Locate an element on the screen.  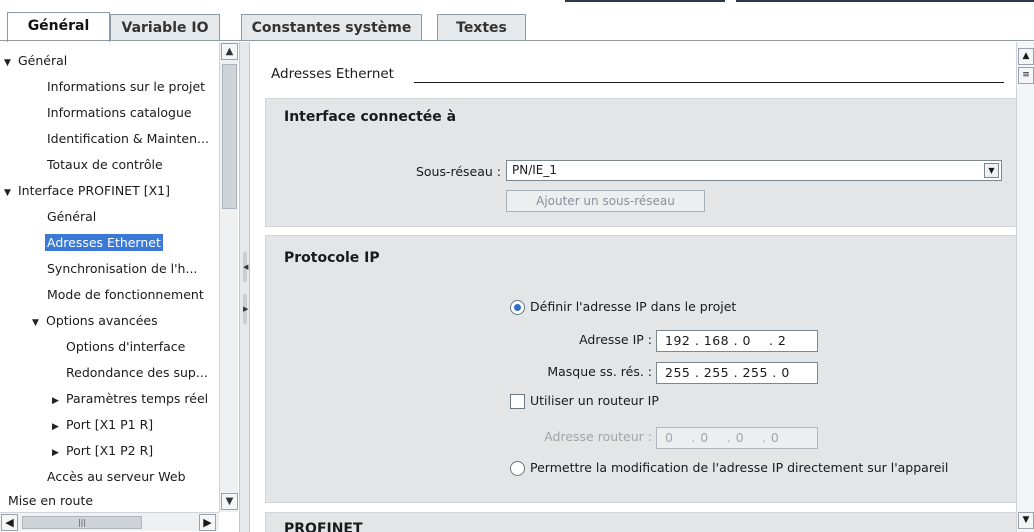
tree-item-informations-projet: Informations sur le projet is located at coordinates (126, 87).